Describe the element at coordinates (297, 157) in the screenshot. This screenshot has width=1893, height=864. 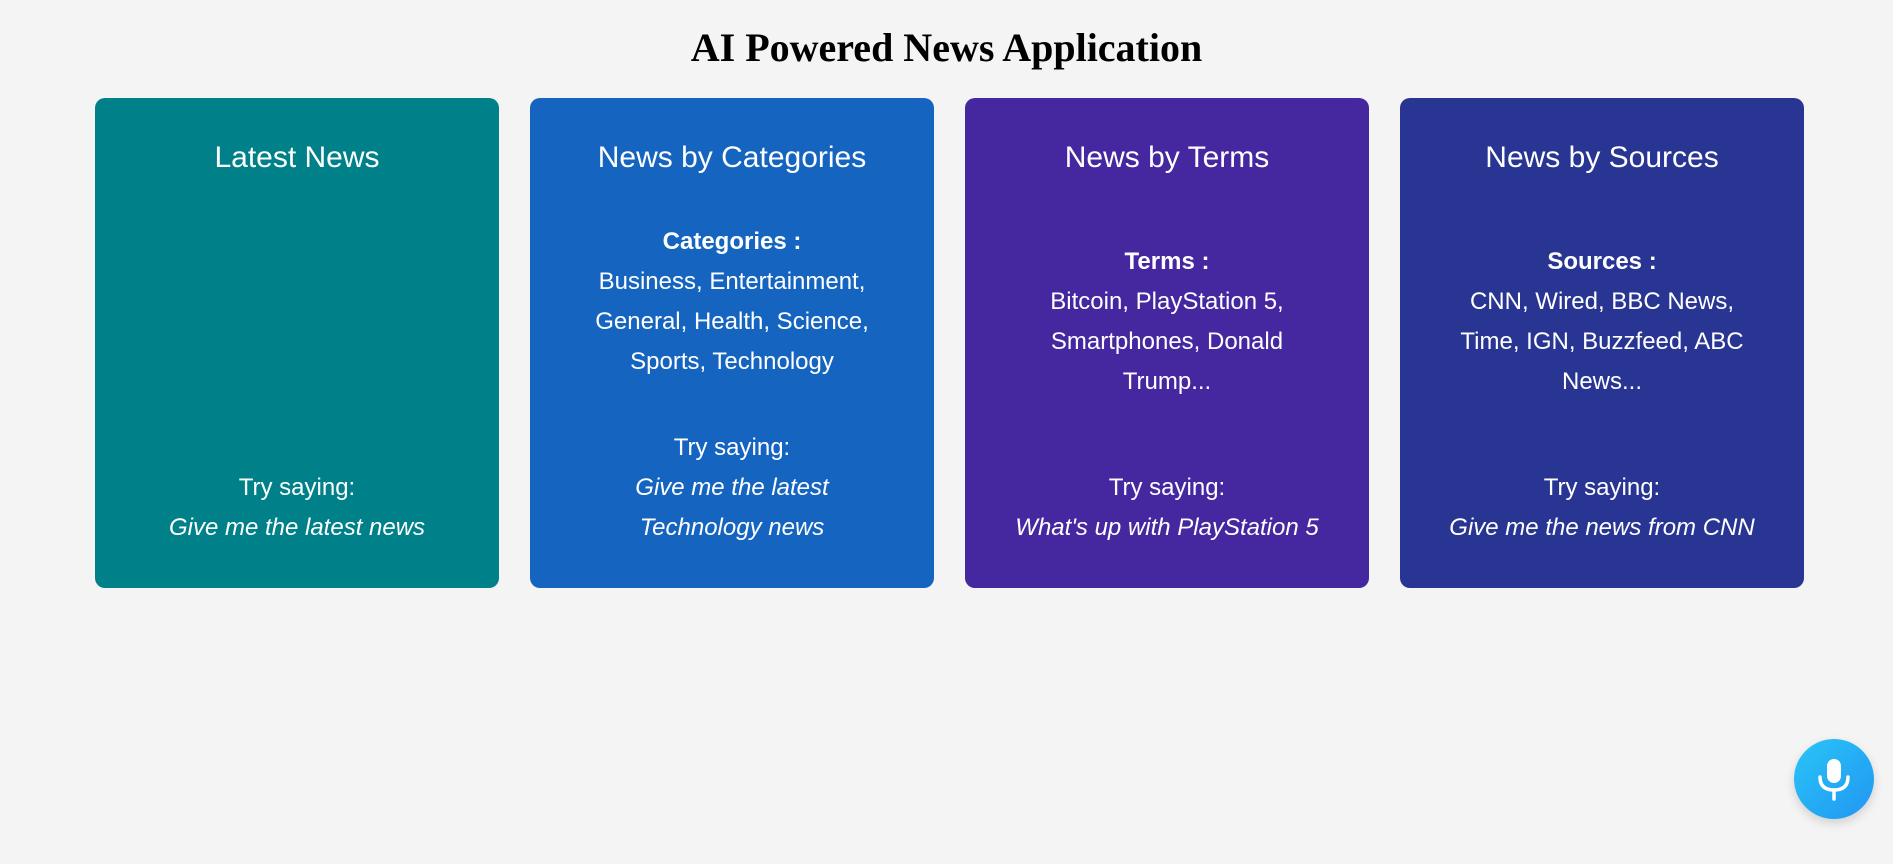
I see `card-title: Latest News` at that location.